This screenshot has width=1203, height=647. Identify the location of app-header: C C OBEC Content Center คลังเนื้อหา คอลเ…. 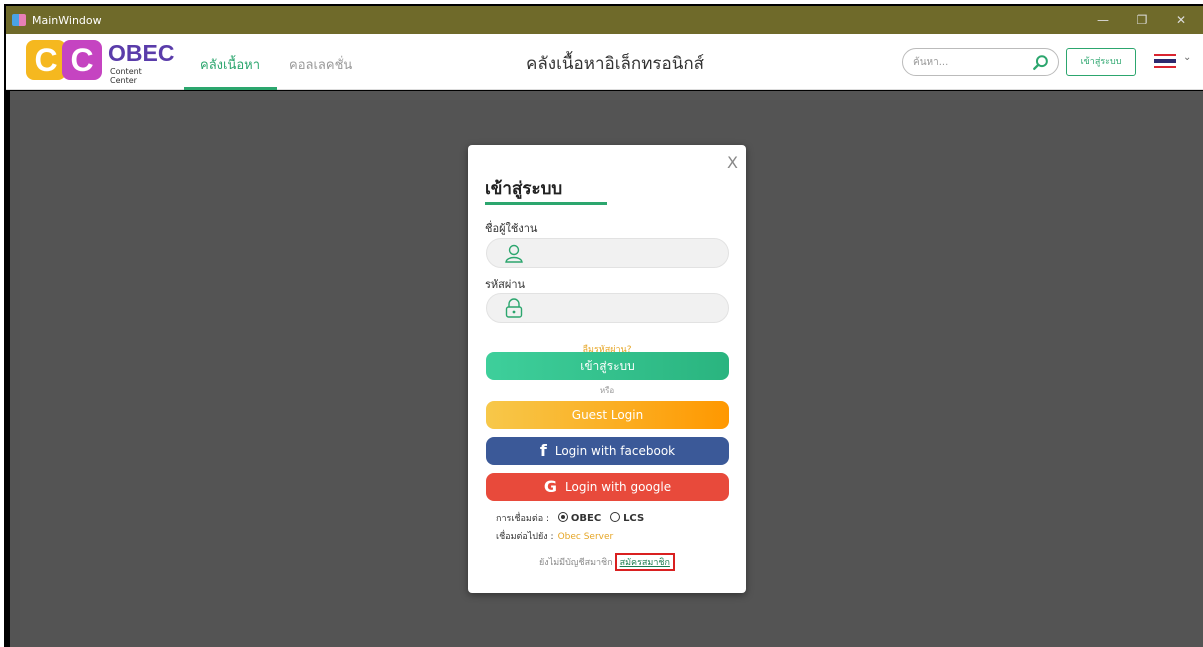
(604, 62).